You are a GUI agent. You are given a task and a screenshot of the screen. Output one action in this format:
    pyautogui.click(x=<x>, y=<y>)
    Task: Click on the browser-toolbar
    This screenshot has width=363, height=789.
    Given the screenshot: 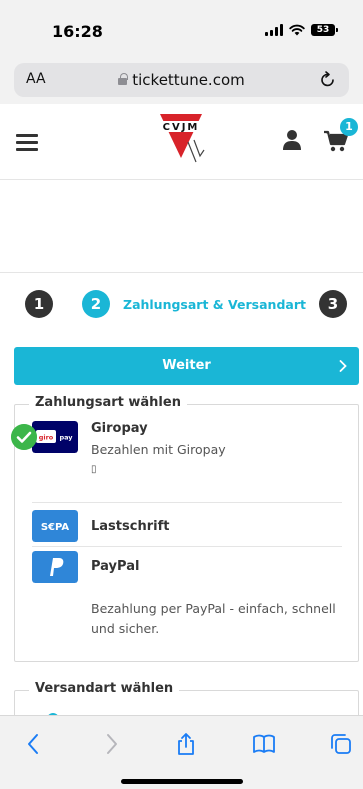 What is the action you would take?
    pyautogui.click(x=181, y=752)
    